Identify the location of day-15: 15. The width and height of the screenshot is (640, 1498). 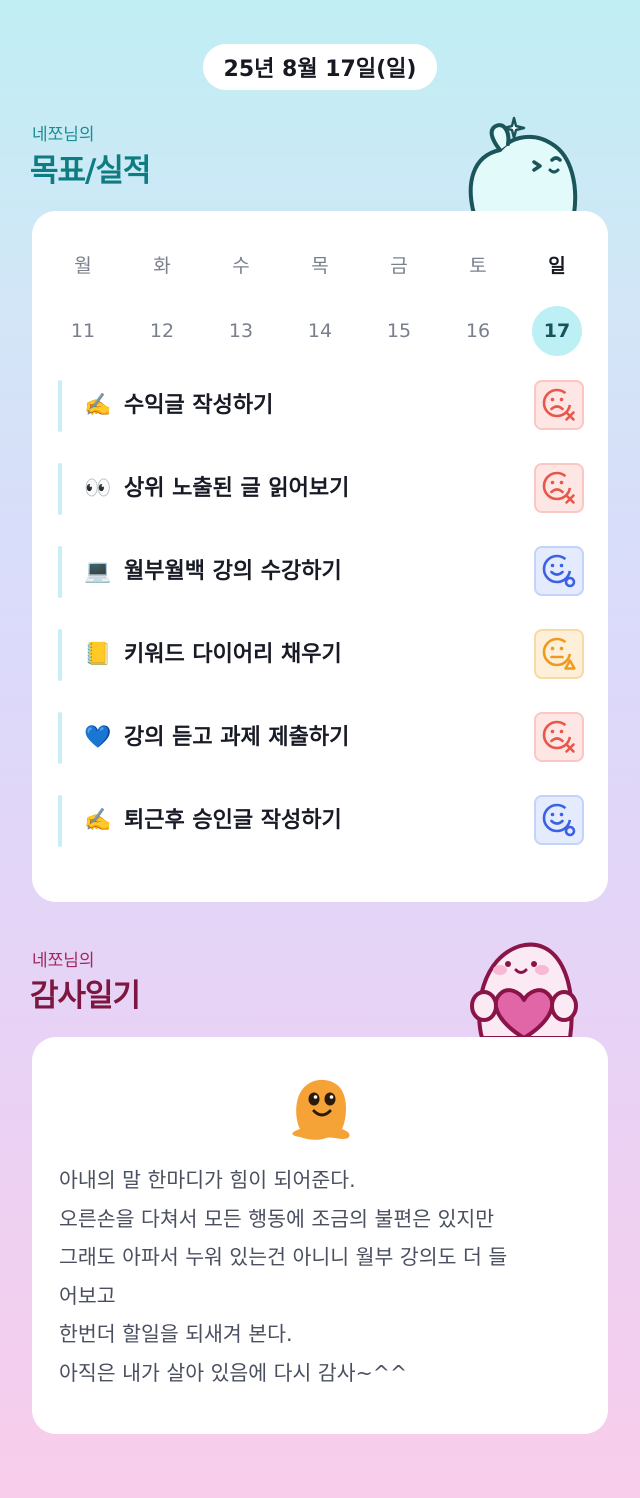
(399, 331).